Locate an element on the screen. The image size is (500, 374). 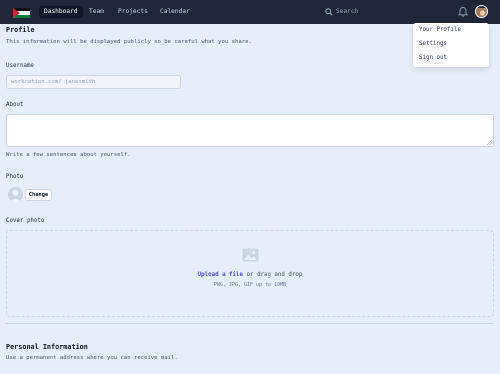
menu-item-sign-out: Sign out is located at coordinates (433, 58).